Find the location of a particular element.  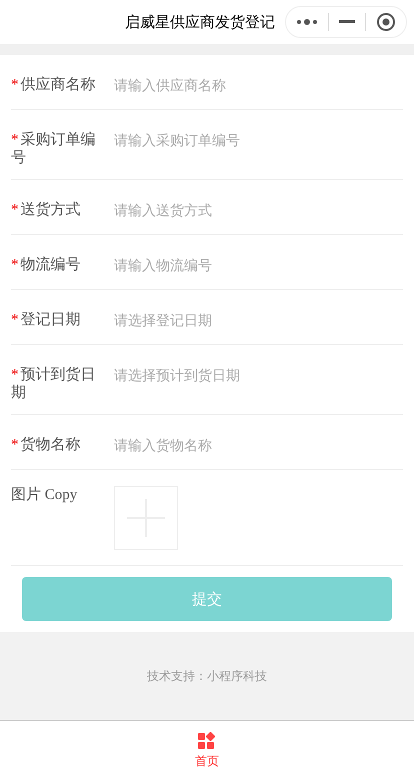

input-field: 请输入供应商名称 is located at coordinates (258, 86).